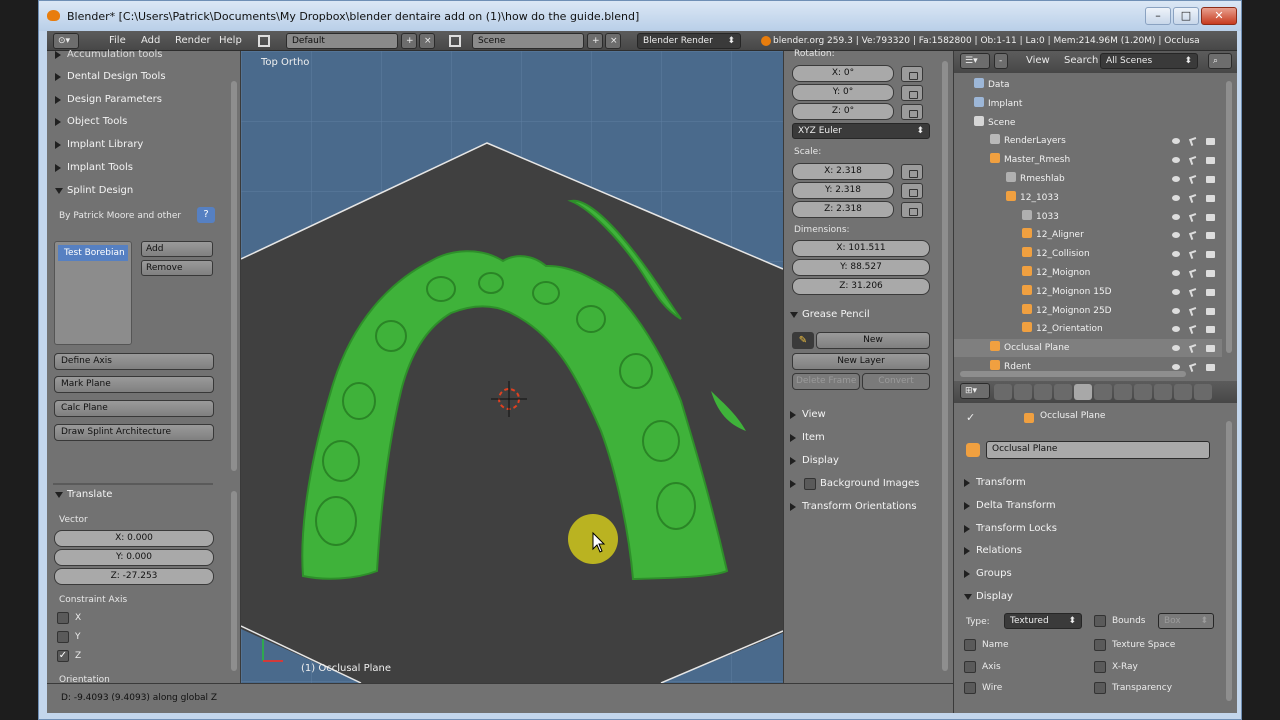 This screenshot has width=1280, height=720. I want to click on transparency-checkbox, so click(1100, 688).